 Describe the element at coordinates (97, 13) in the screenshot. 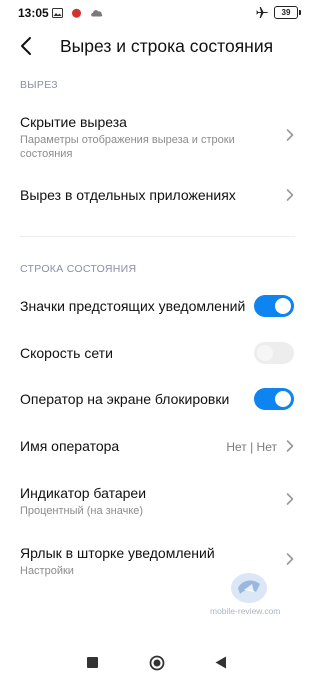

I see `cloud-icon` at that location.